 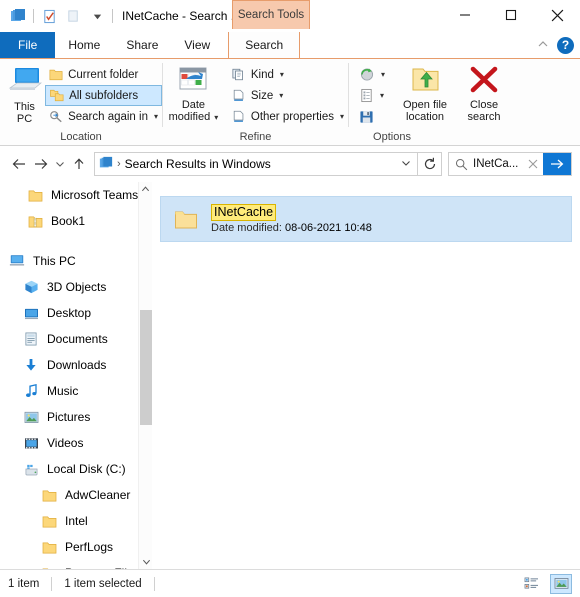 I want to click on result-meta-label: Date modified:, so click(x=246, y=228).